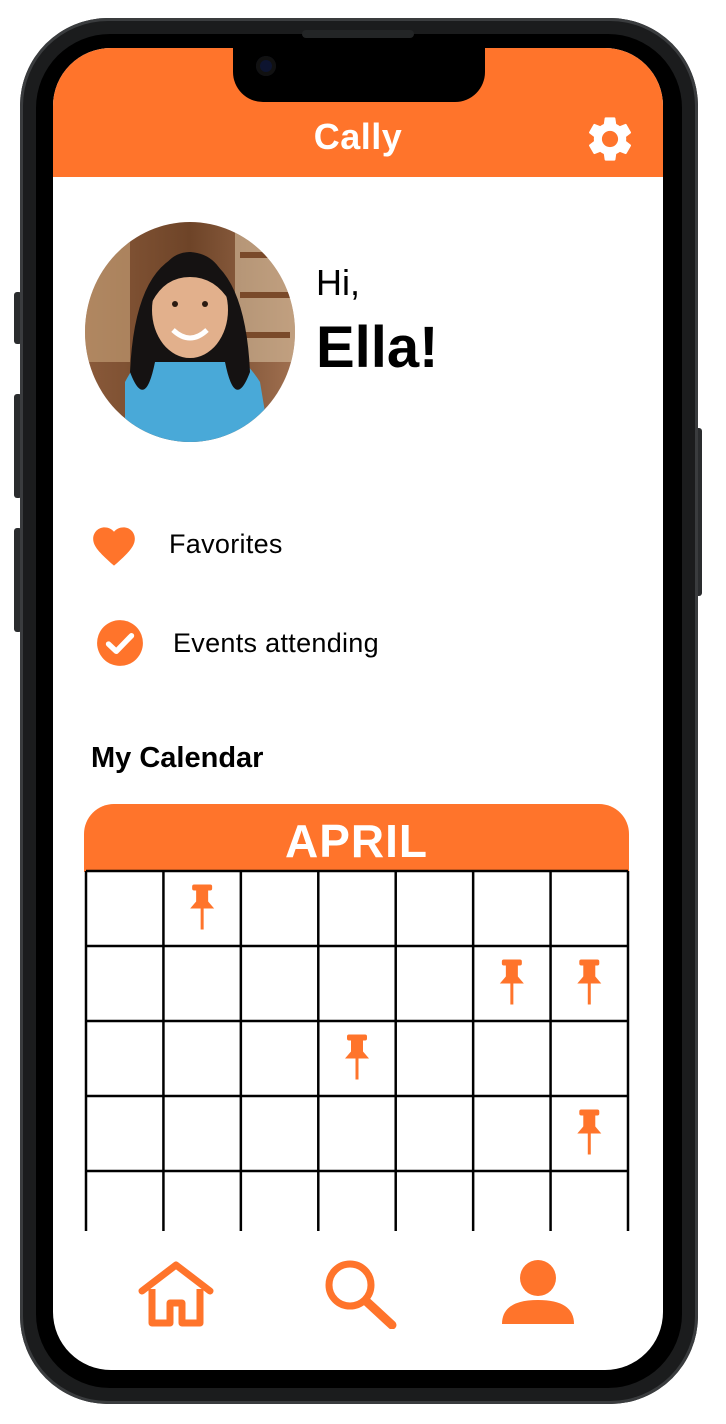 The height and width of the screenshot is (1424, 726). Describe the element at coordinates (276, 642) in the screenshot. I see `menu-item-label: Events attending` at that location.